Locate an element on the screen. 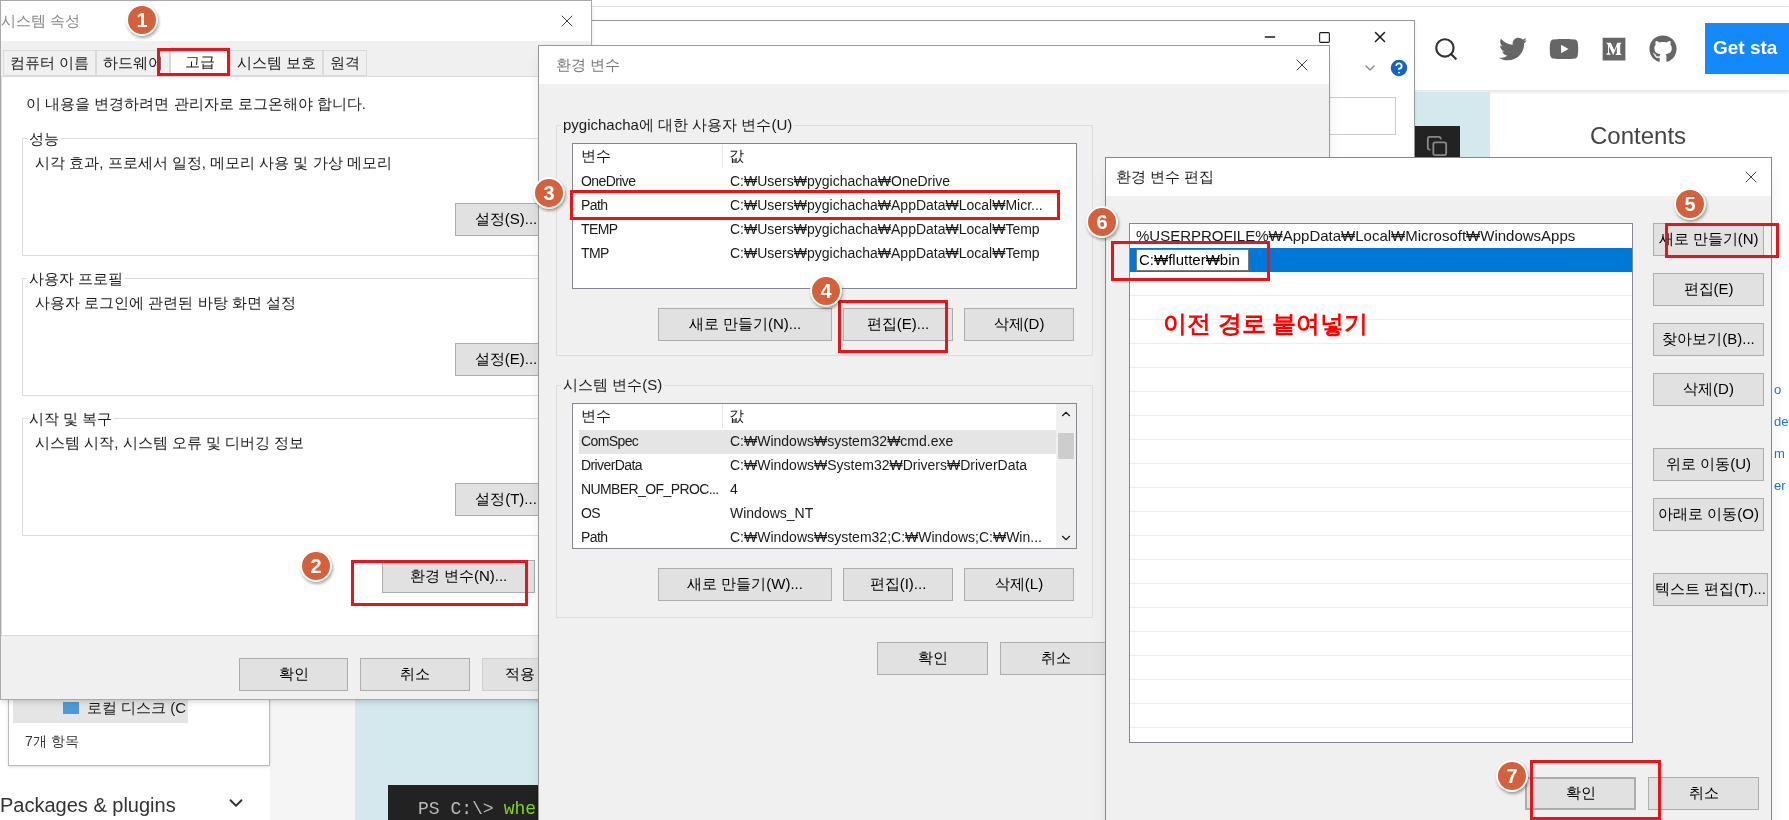 The width and height of the screenshot is (1789, 820). variable-row: DriverData C:₩Windows₩System32₩Drivers₩DriverData is located at coordinates (817, 465).